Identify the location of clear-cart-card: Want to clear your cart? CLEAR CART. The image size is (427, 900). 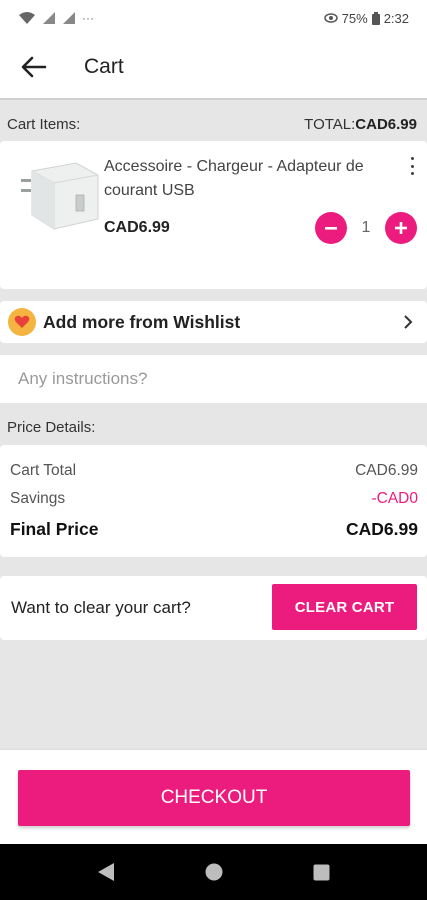
(213, 608).